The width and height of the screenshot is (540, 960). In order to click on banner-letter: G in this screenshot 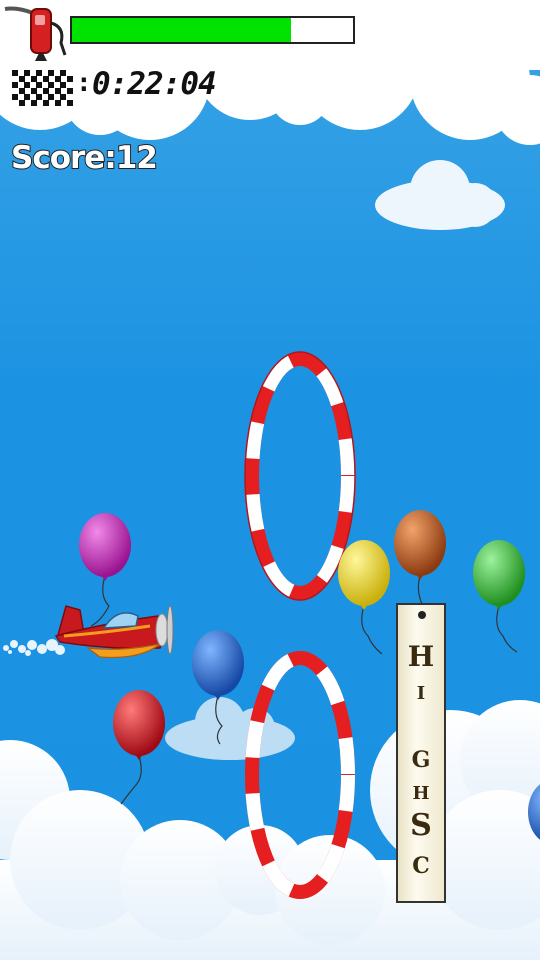, I will do `click(421, 760)`.